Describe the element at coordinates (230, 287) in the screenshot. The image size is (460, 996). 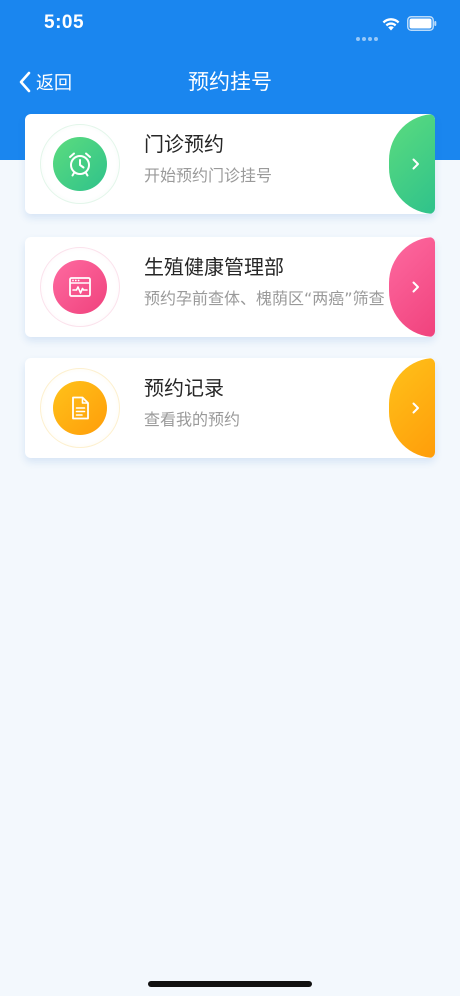
I see `reproductive-health-card: 生殖健康管理部 预约孕前查体、槐荫区“两癌”筛查` at that location.